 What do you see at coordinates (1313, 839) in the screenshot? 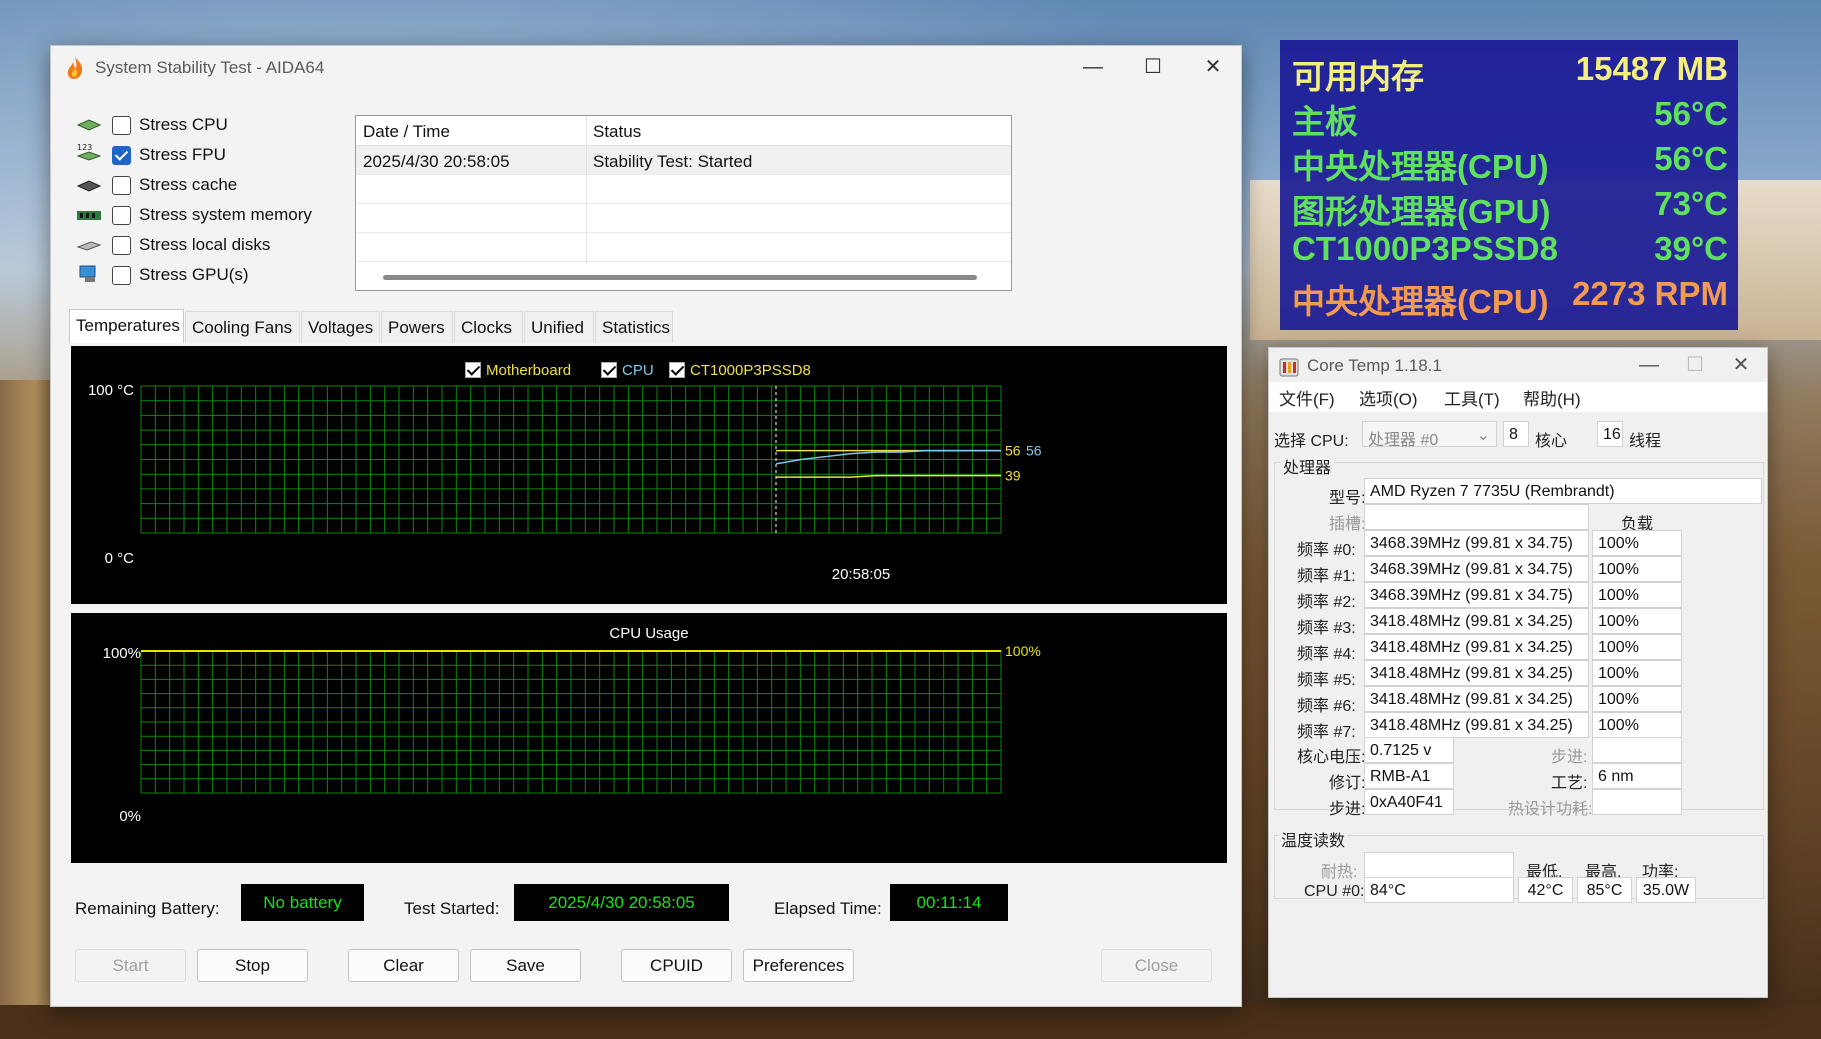
I see `temperature-group-label: 温度读数` at bounding box center [1313, 839].